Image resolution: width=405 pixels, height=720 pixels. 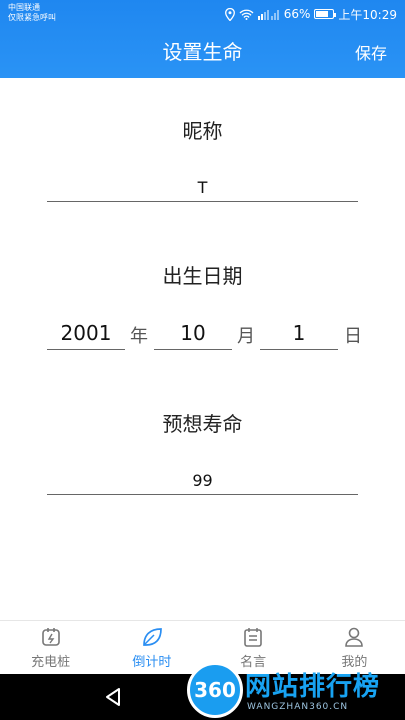 I want to click on carrier-name: 中国联通, so click(x=24, y=7).